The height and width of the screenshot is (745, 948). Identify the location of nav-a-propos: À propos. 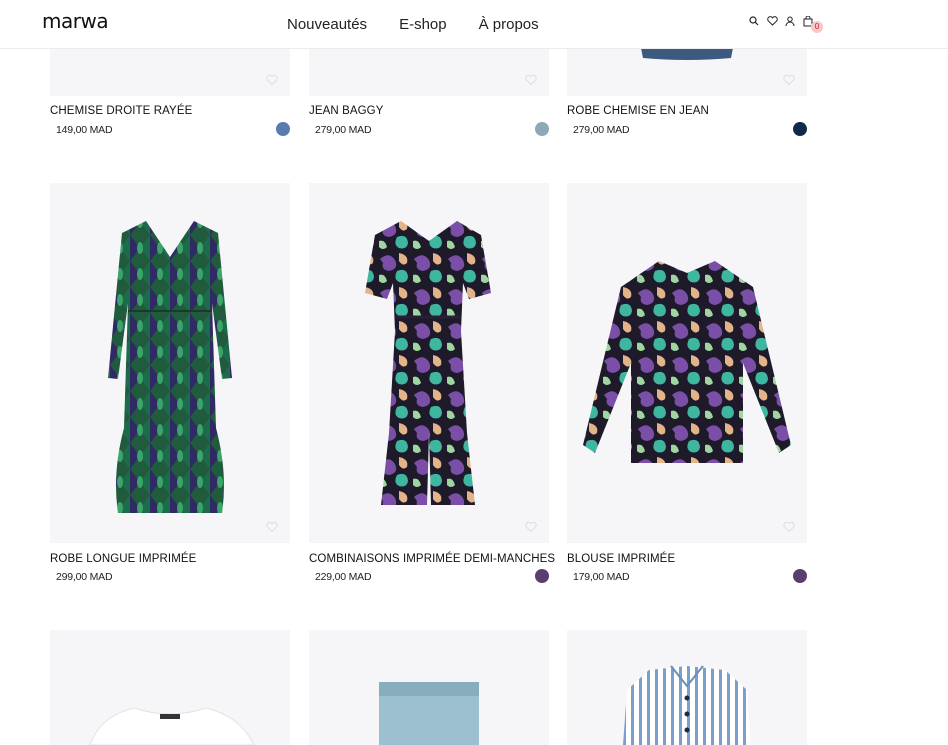
(509, 24).